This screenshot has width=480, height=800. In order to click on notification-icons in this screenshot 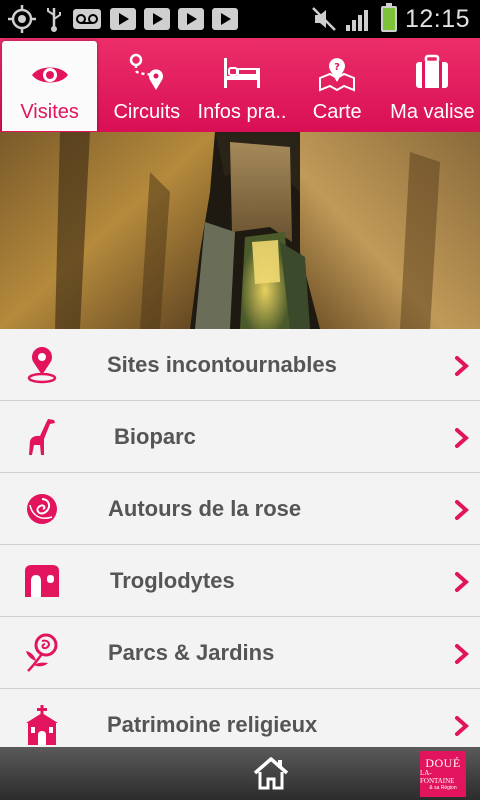, I will do `click(123, 19)`.